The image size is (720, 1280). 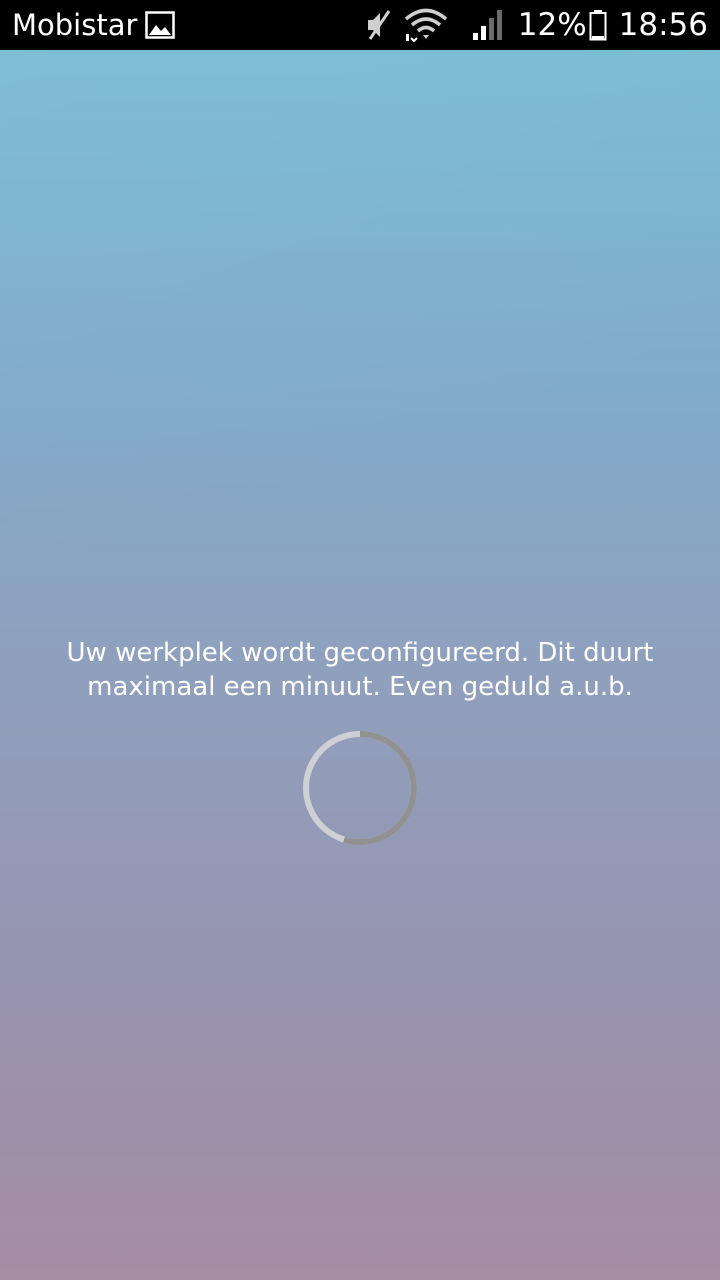 I want to click on picture-notification-icon, so click(x=160, y=25).